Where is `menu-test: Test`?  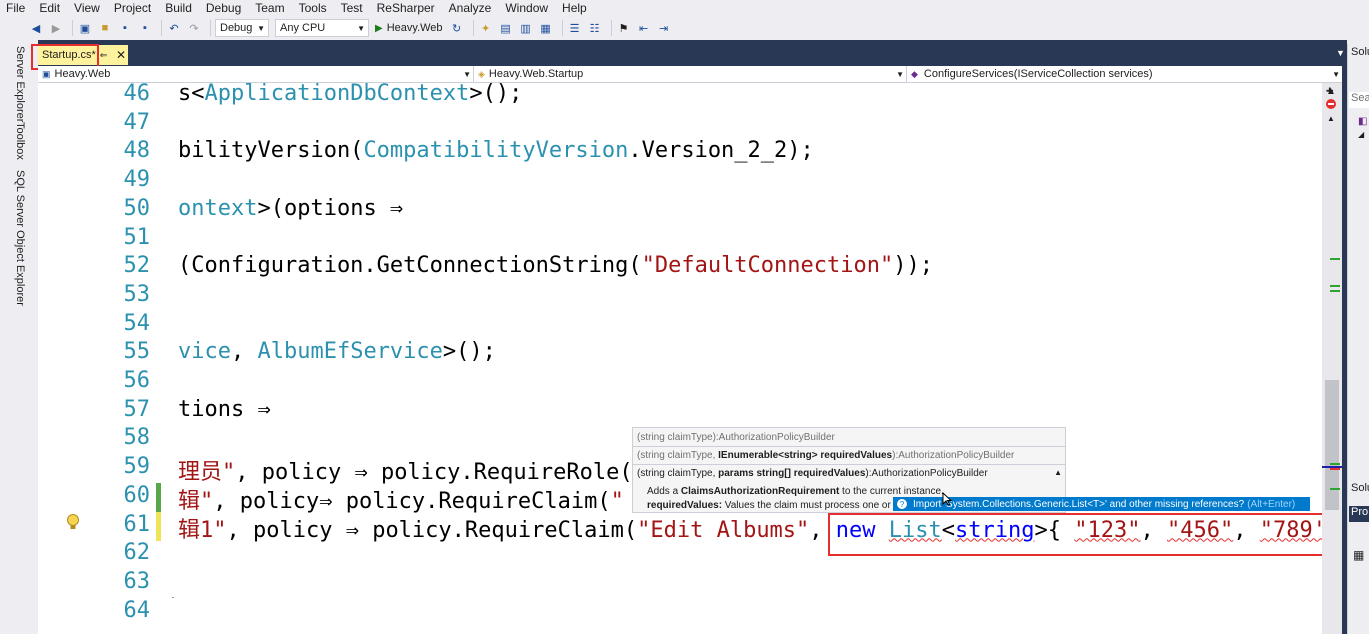 menu-test: Test is located at coordinates (352, 8).